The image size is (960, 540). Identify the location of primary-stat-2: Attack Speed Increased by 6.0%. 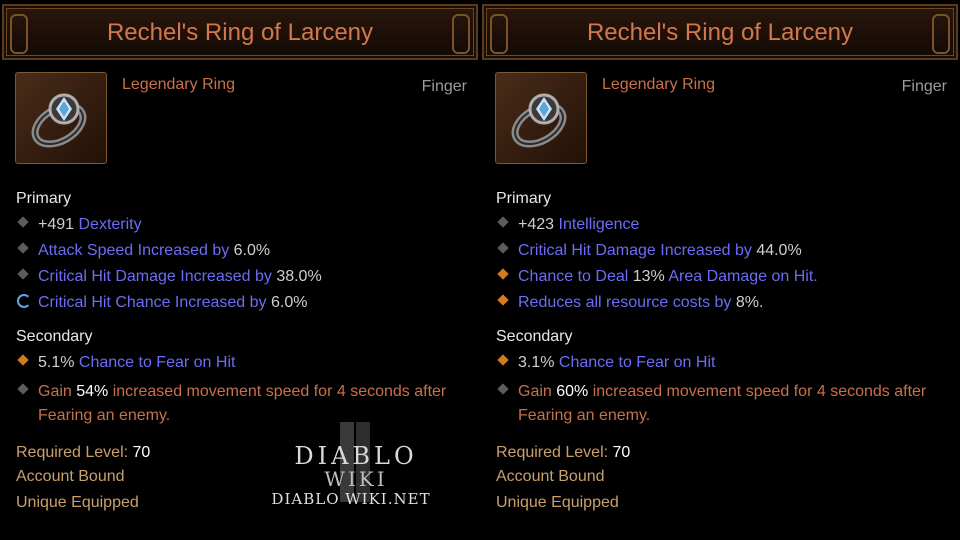
(143, 251).